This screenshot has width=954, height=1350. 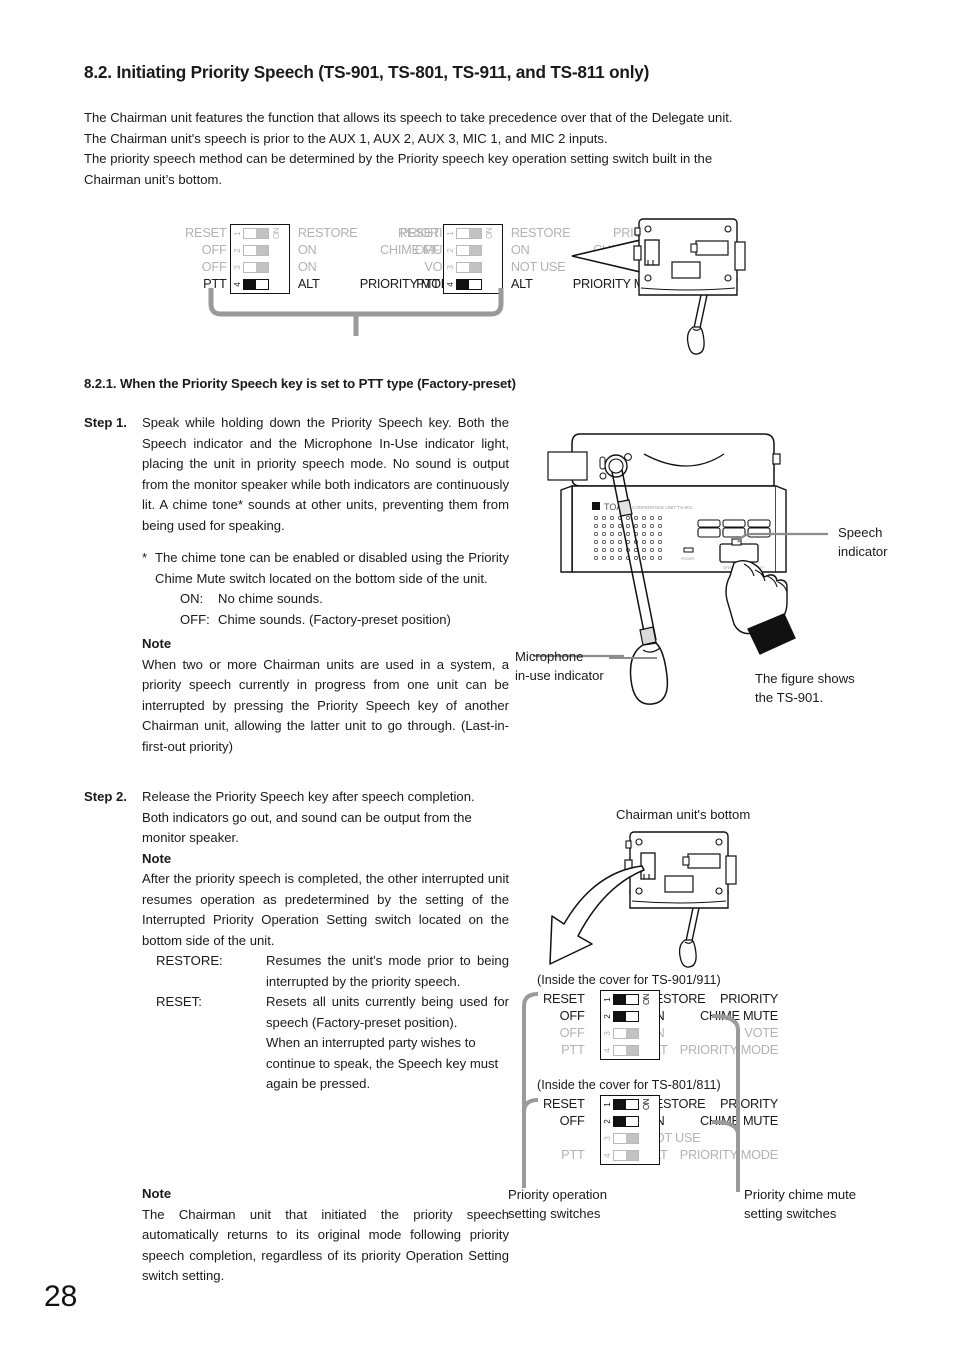 What do you see at coordinates (662, 507) in the screenshot?
I see `svg-text: CONFERENCE UNIT TS-901` at bounding box center [662, 507].